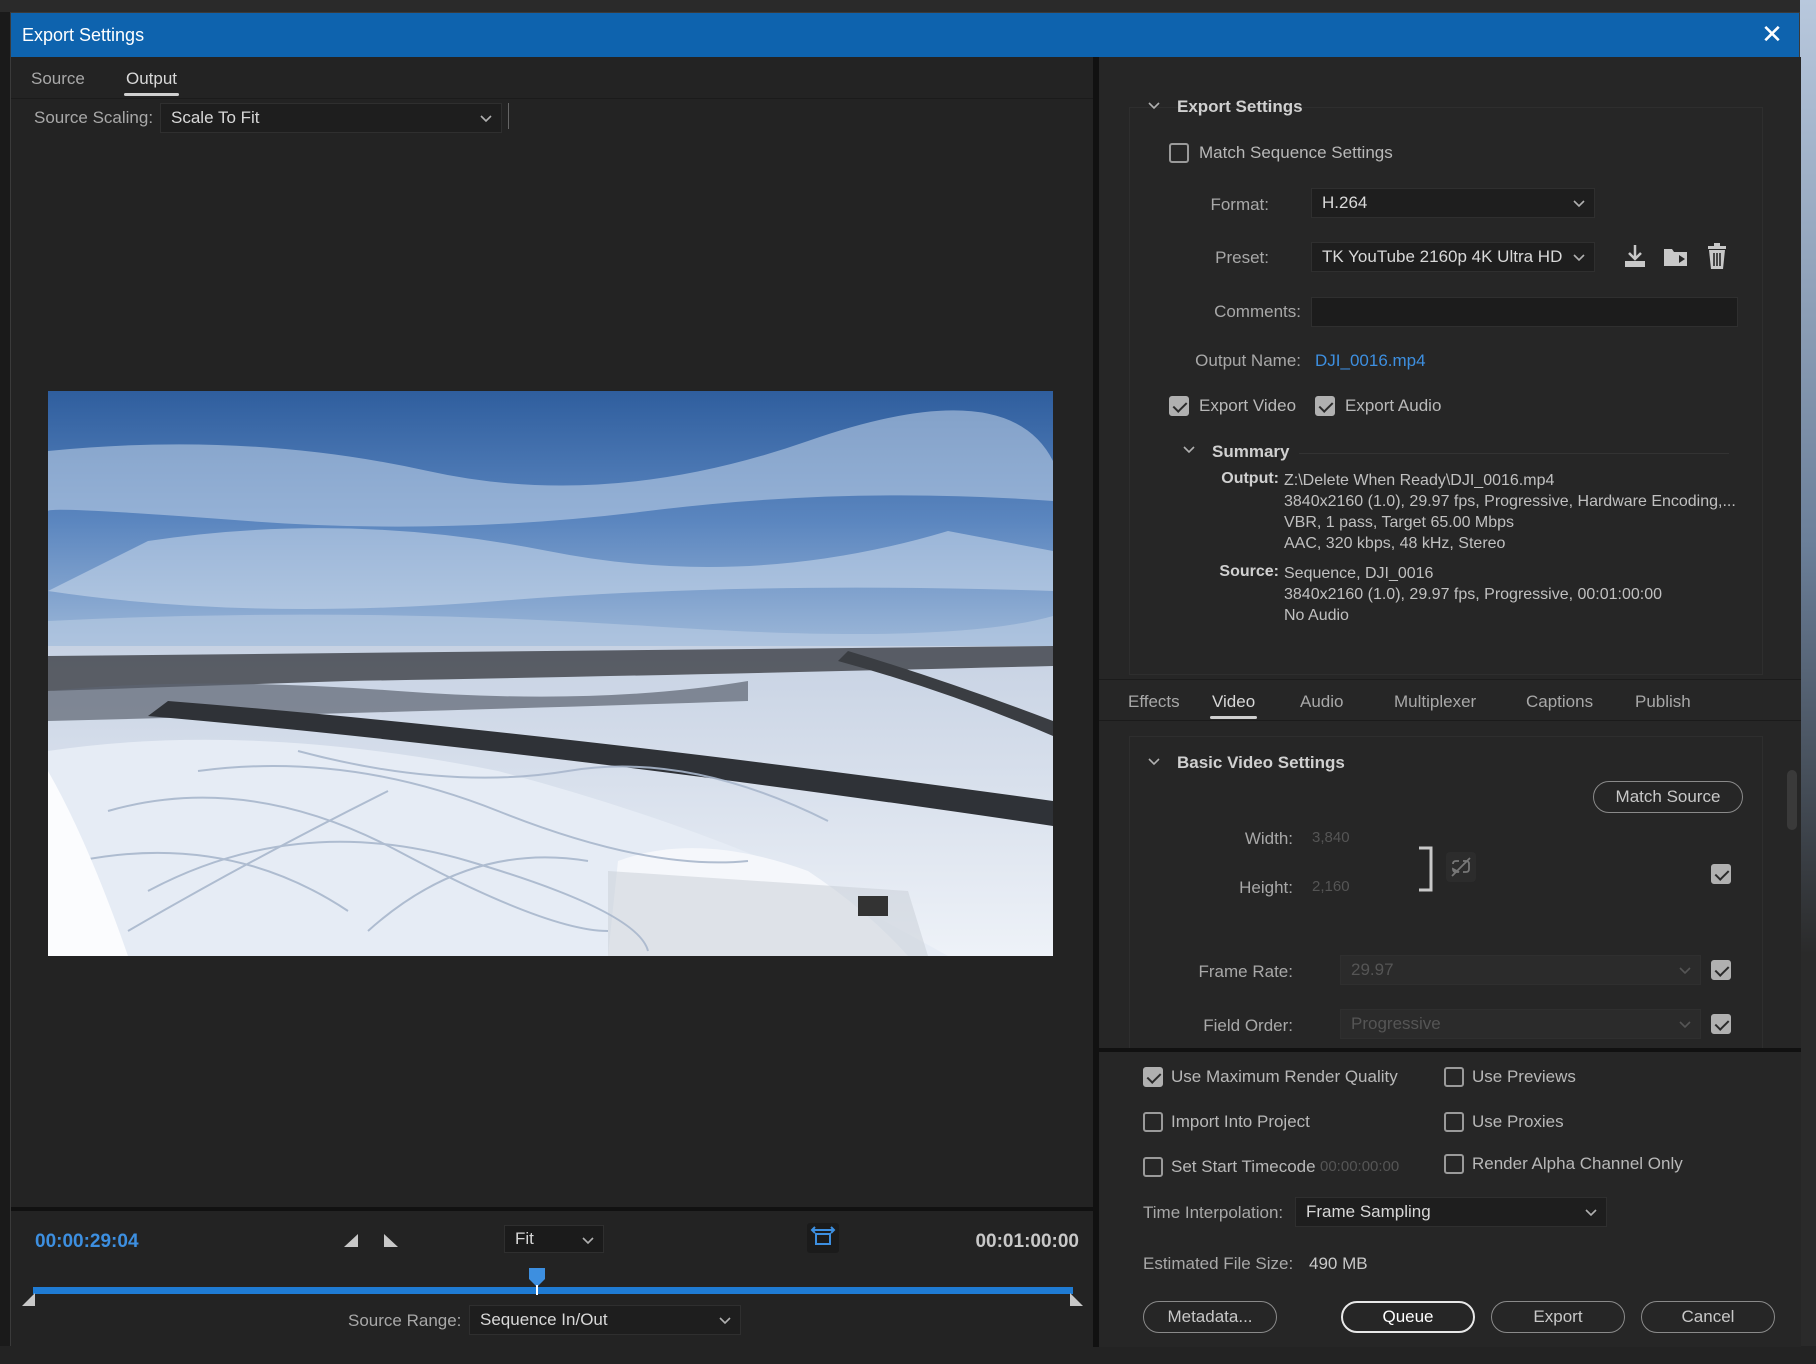 Image resolution: width=1816 pixels, height=1364 pixels. Describe the element at coordinates (1808, 682) in the screenshot. I see `background-edge` at that location.